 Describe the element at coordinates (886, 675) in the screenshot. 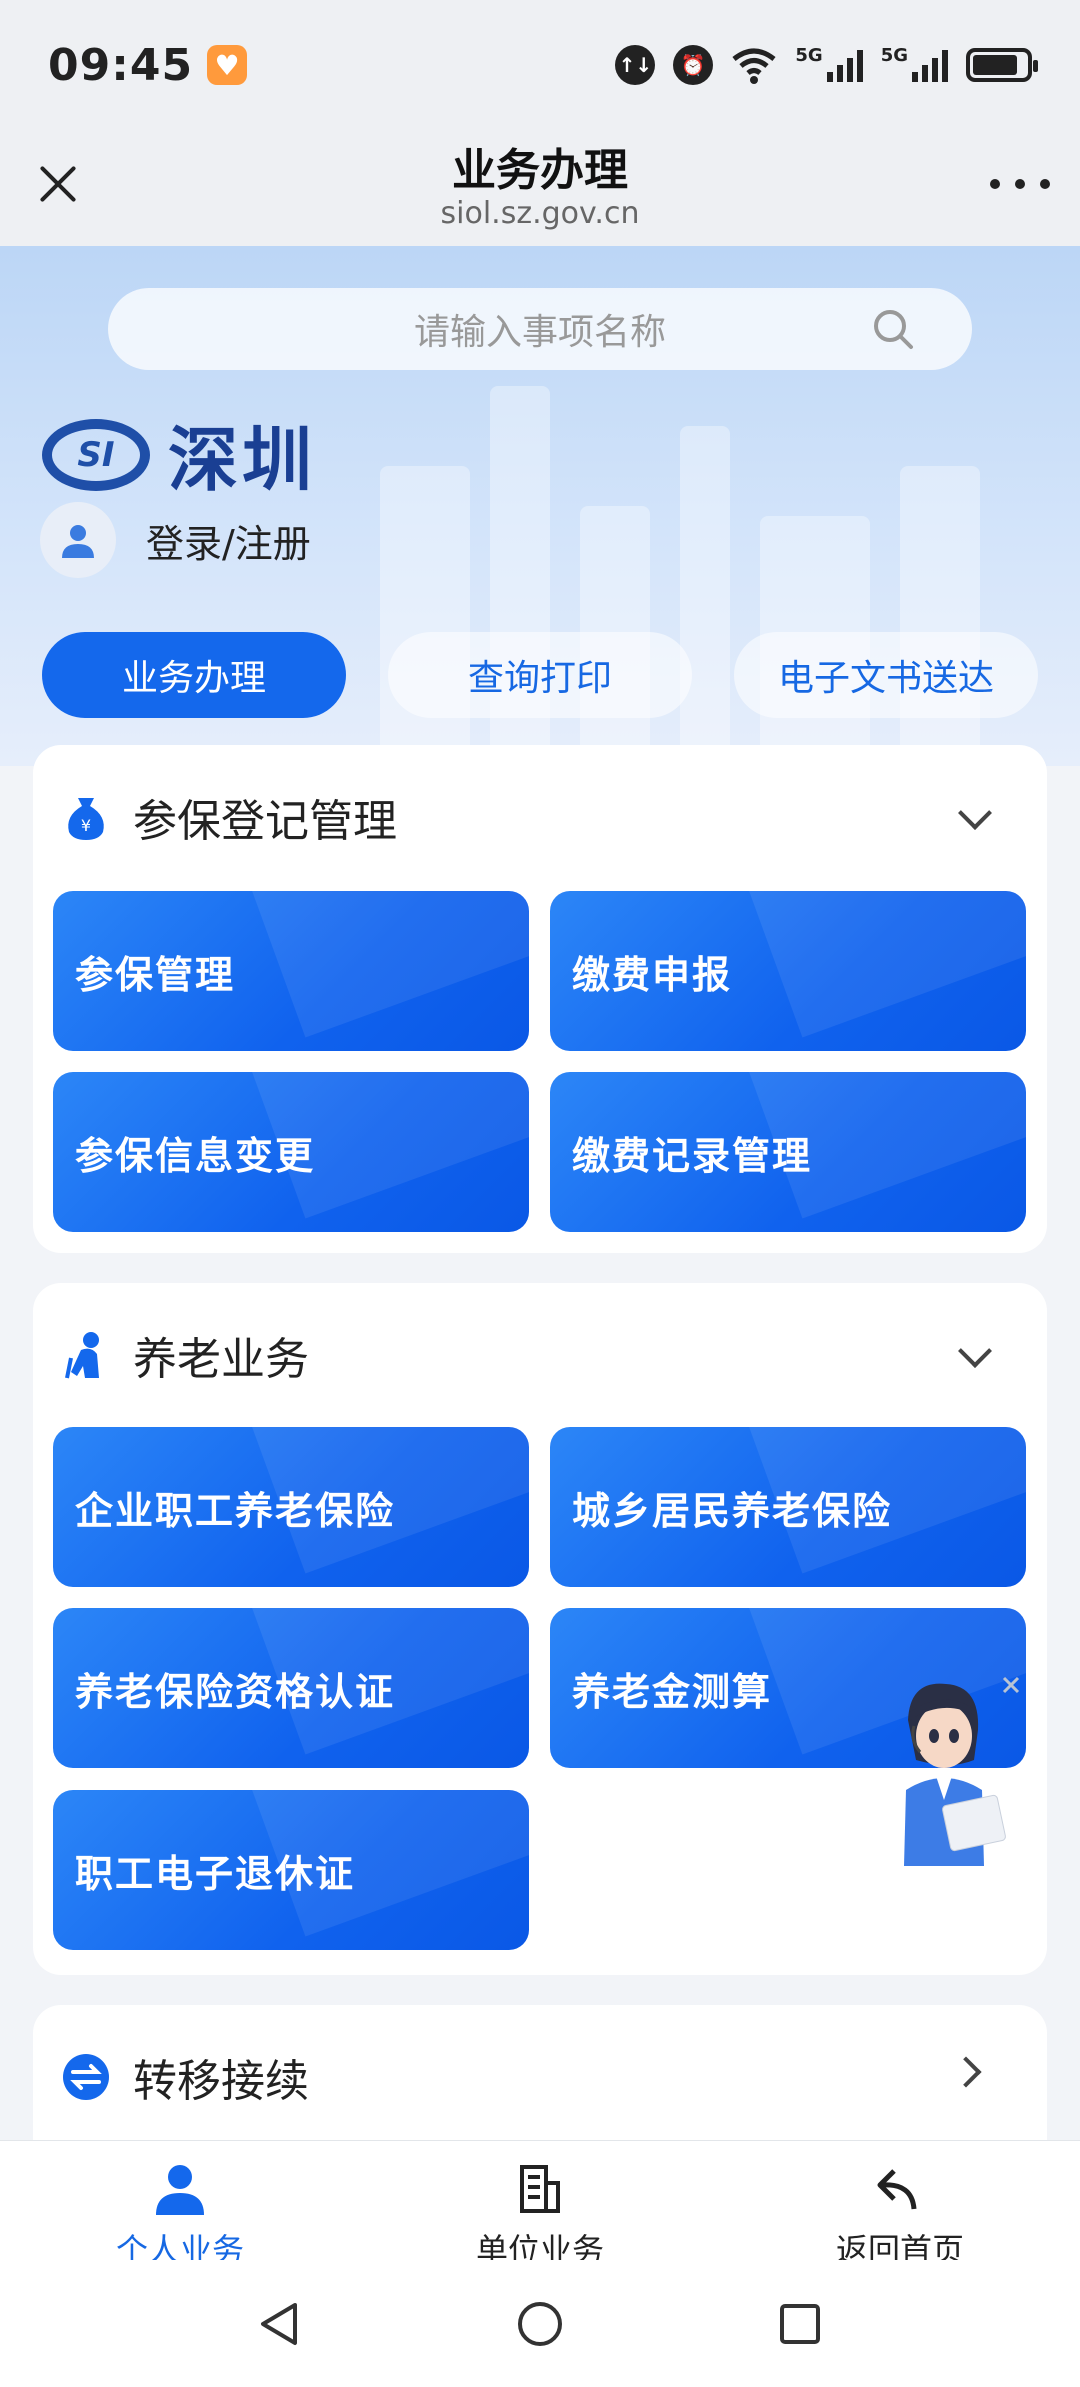

I see `tab-e-document: 电子文书送达` at that location.